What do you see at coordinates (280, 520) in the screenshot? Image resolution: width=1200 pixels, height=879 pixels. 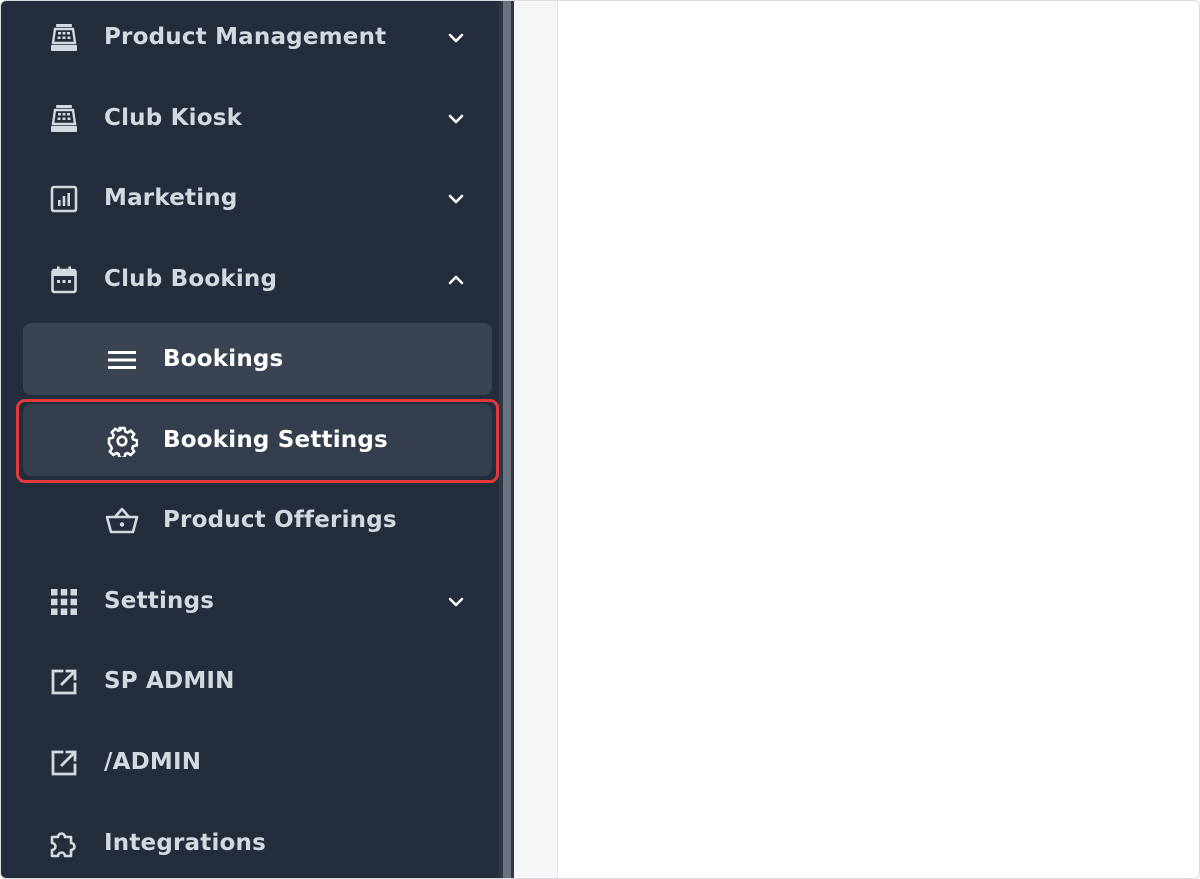 I see `sidebar-item-label: Product Offerings` at bounding box center [280, 520].